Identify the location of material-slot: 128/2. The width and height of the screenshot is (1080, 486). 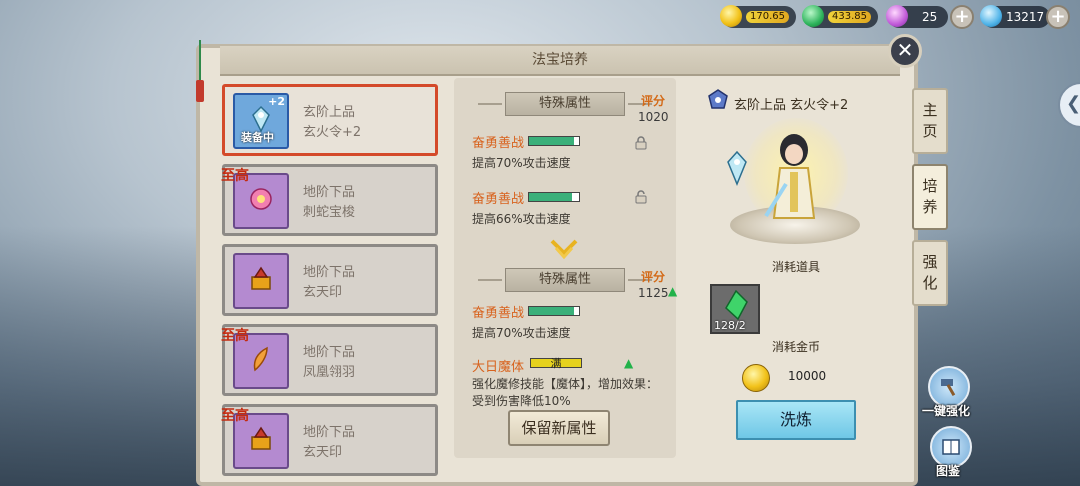
(735, 309).